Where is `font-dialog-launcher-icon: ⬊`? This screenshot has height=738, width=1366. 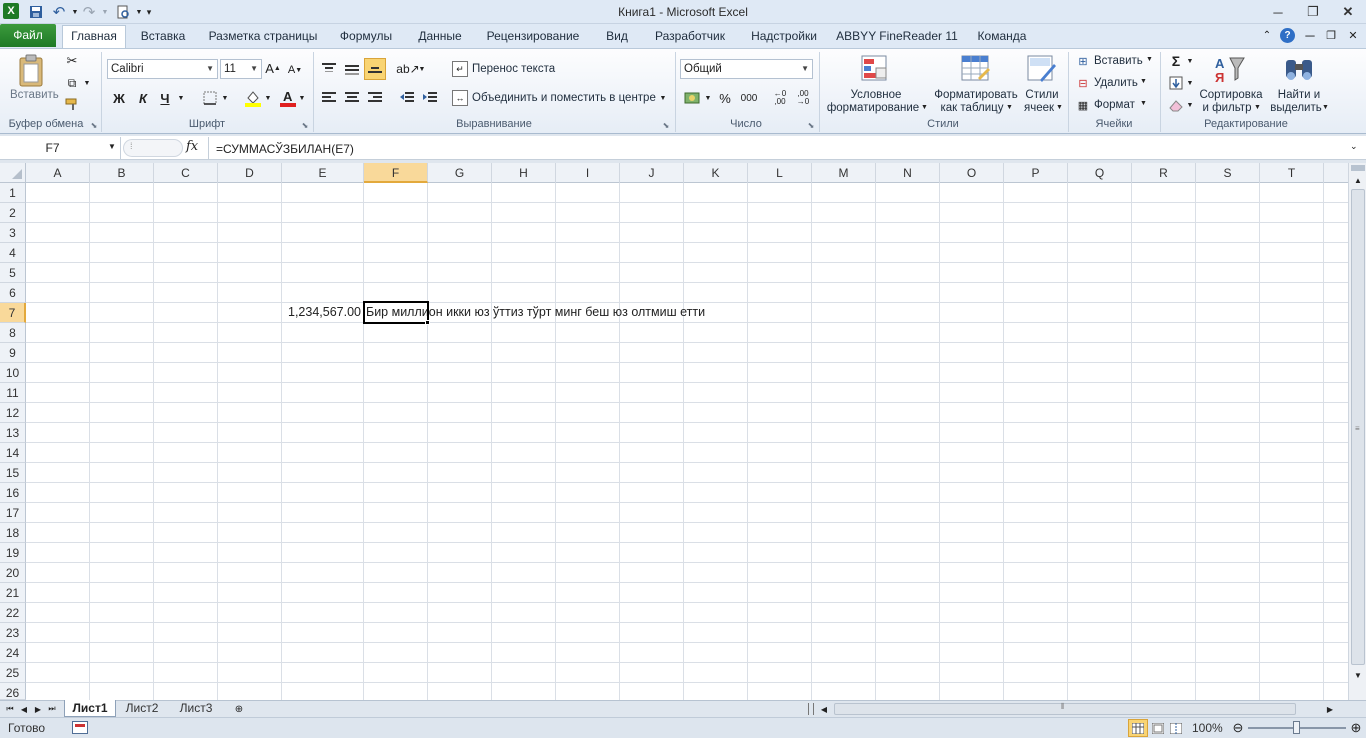 font-dialog-launcher-icon: ⬊ is located at coordinates (305, 125).